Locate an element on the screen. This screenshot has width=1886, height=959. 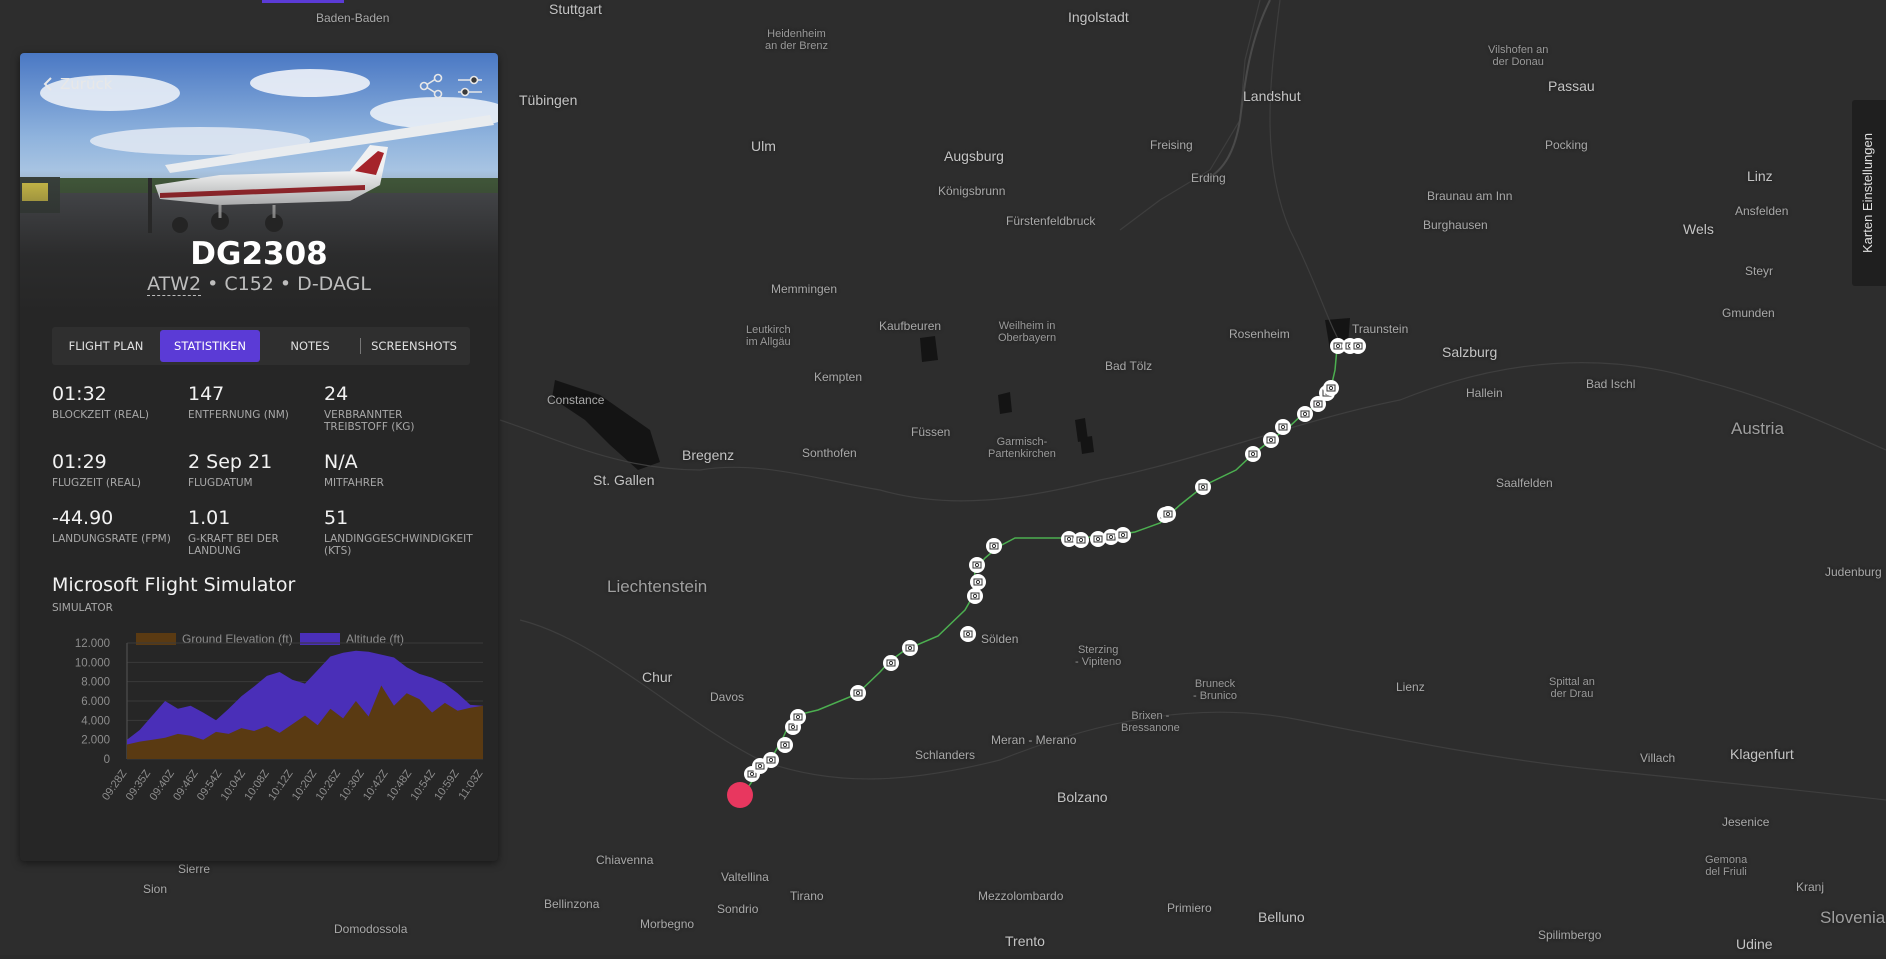
map-place-label: Bruneck - Brunico is located at coordinates (1215, 690).